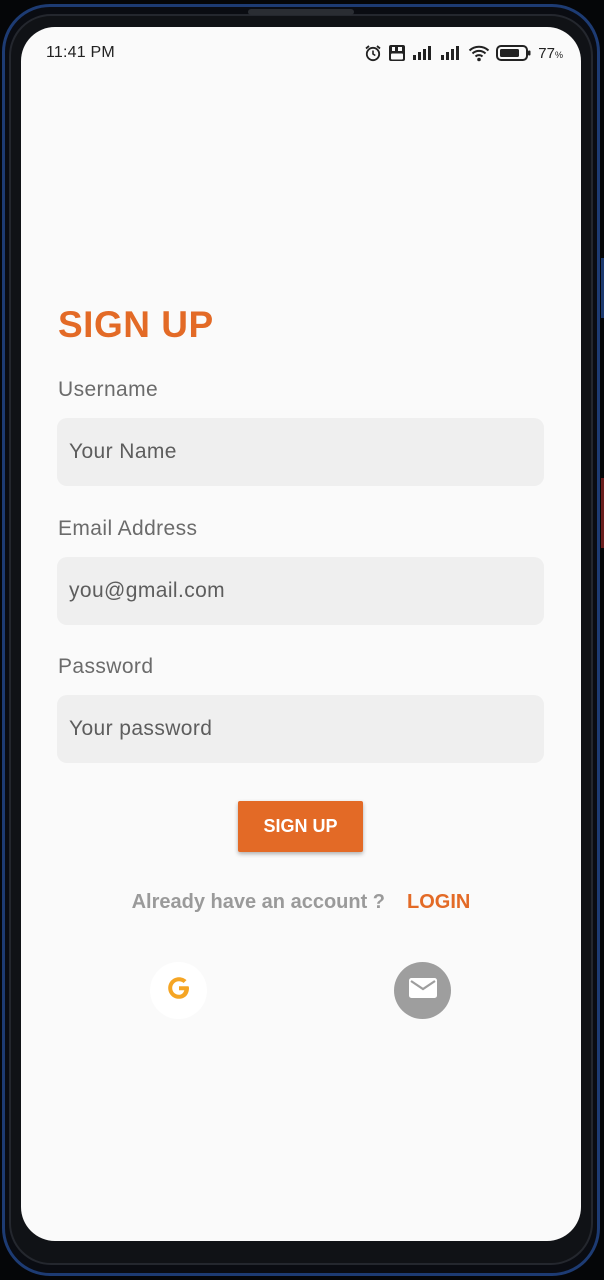 This screenshot has width=604, height=1280. I want to click on earpiece-speaker, so click(301, 12).